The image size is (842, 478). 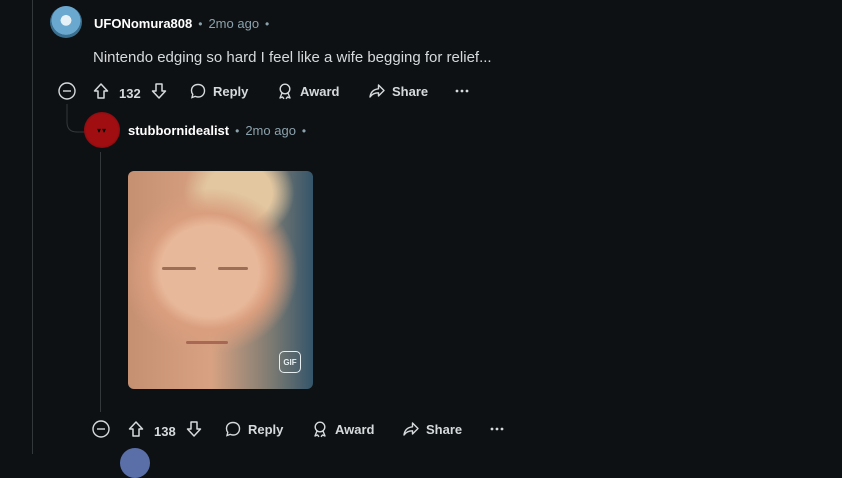 I want to click on face-eye-right, so click(x=233, y=268).